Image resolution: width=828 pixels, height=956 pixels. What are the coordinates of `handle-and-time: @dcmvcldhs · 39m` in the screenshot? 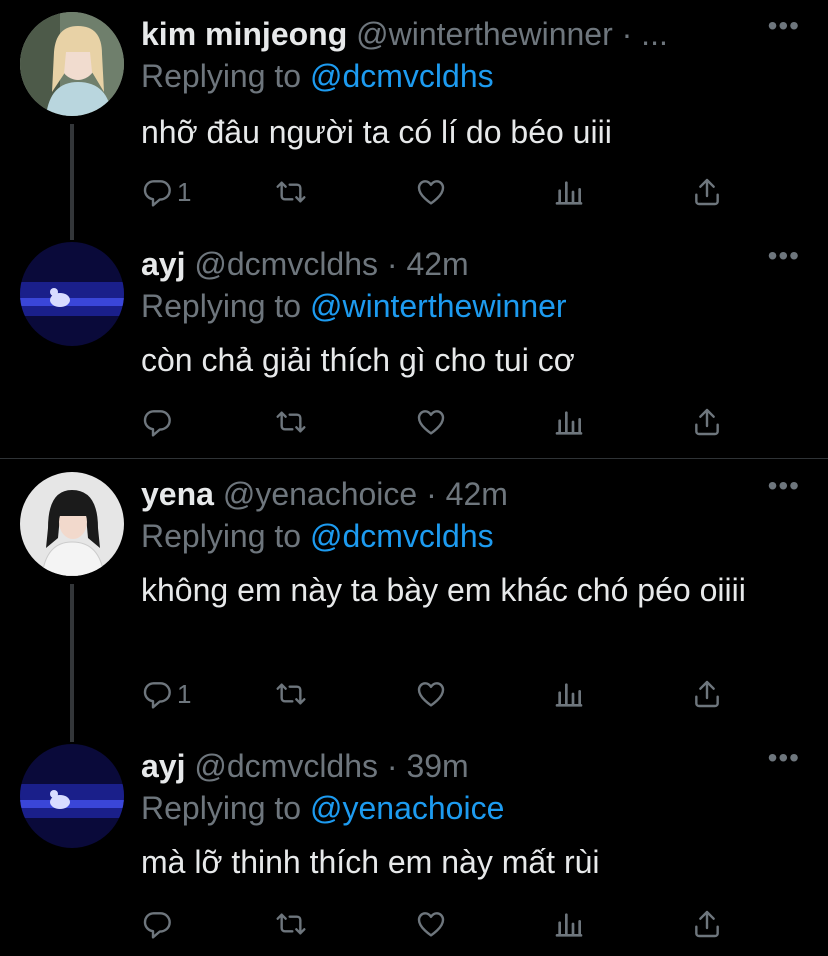 It's located at (331, 766).